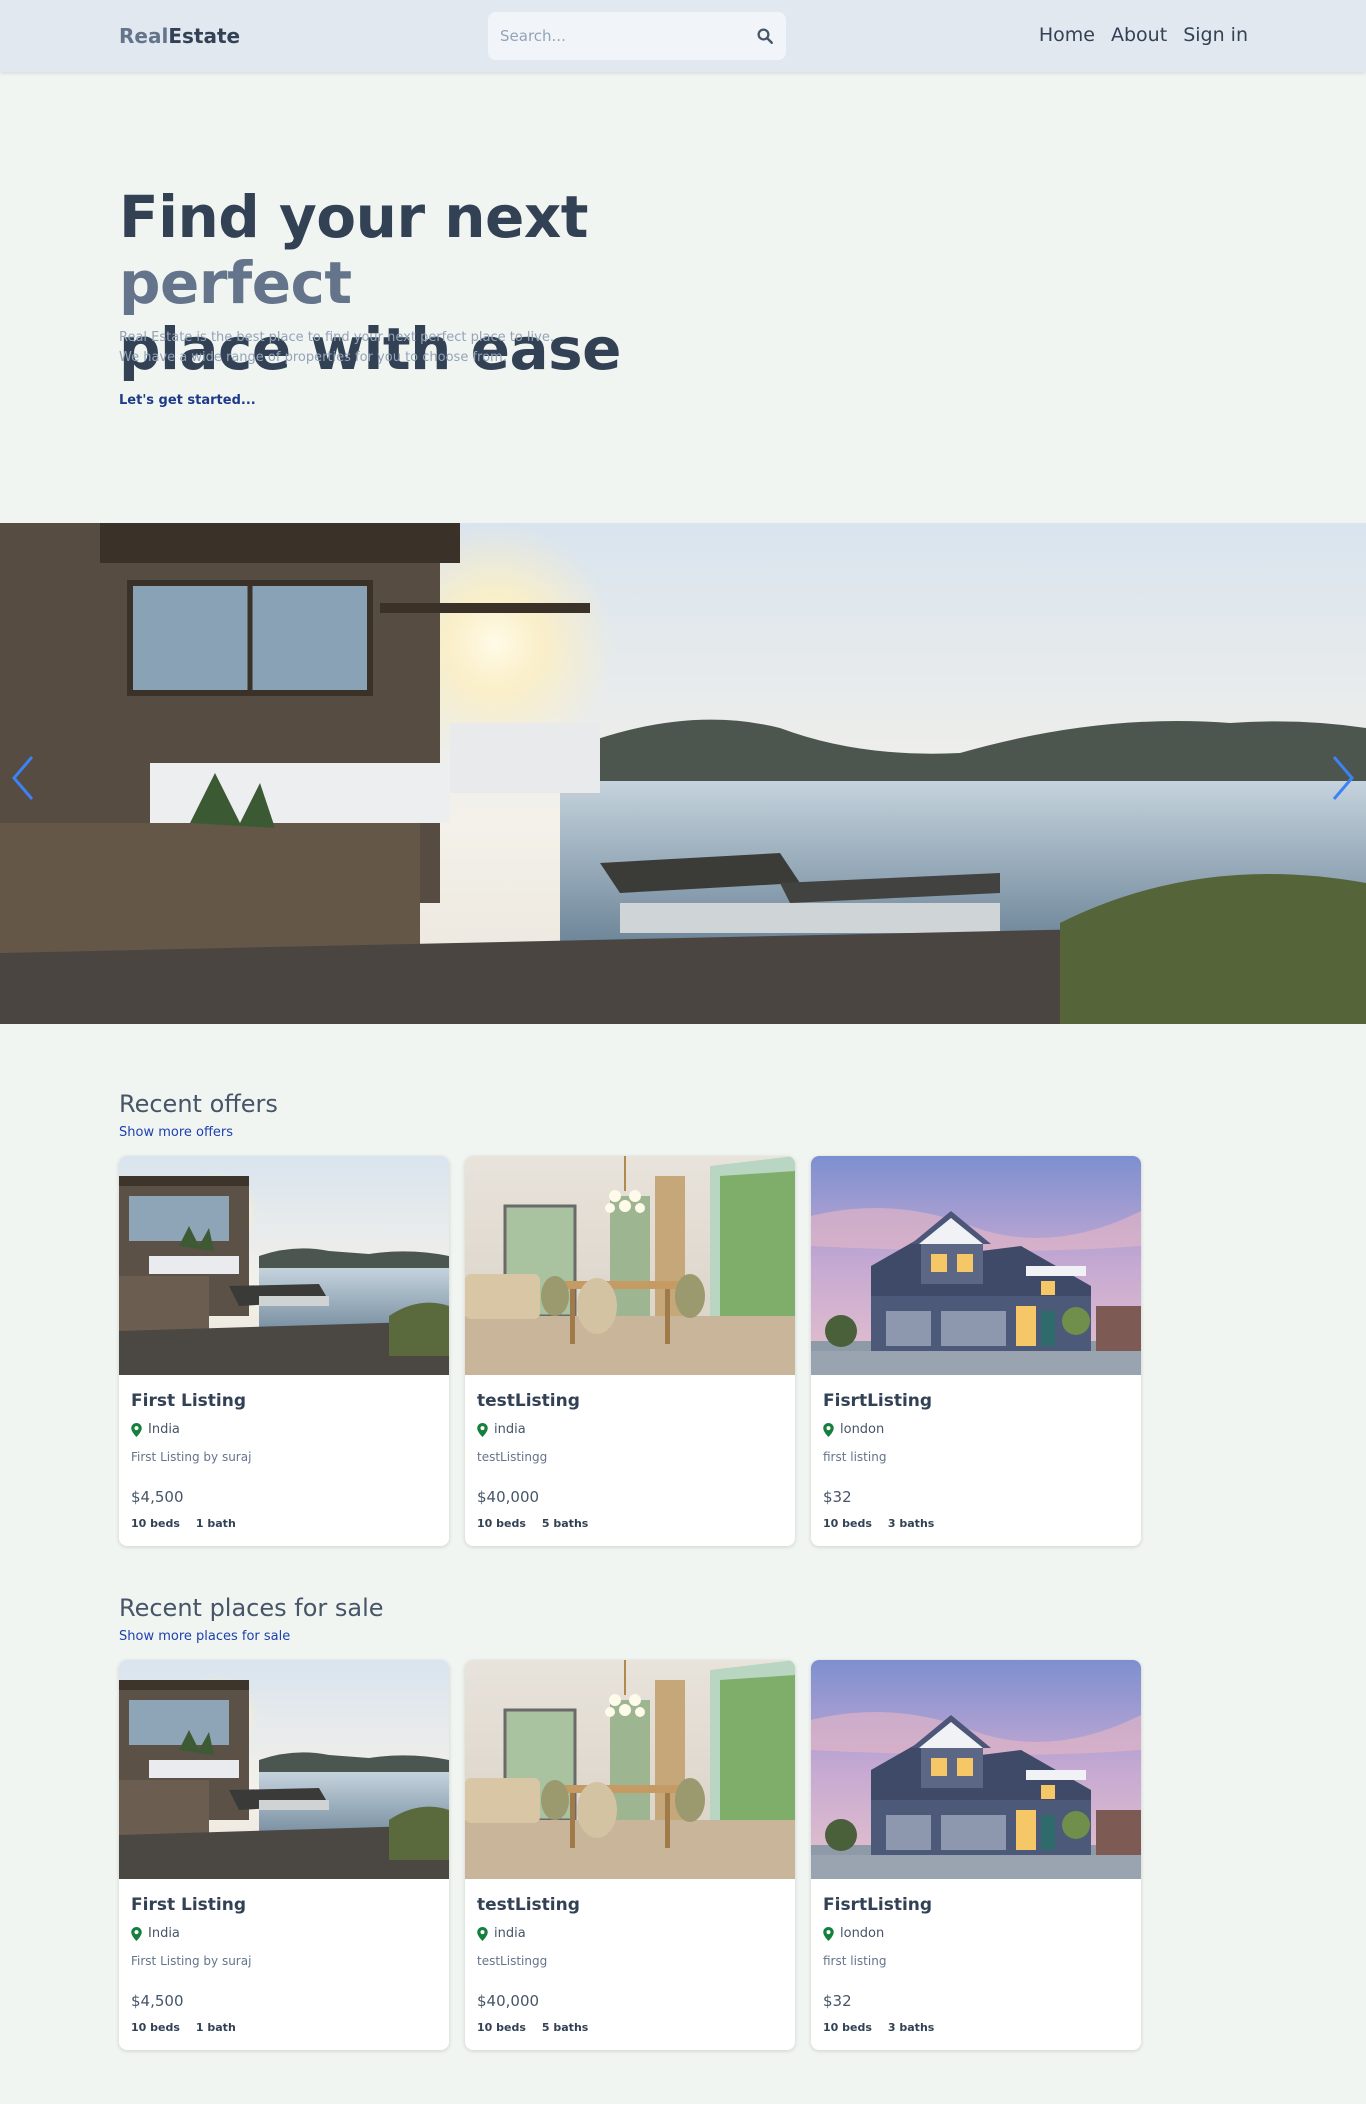  Describe the element at coordinates (204, 1636) in the screenshot. I see `show-more-sale-link: Show more places for sale` at that location.